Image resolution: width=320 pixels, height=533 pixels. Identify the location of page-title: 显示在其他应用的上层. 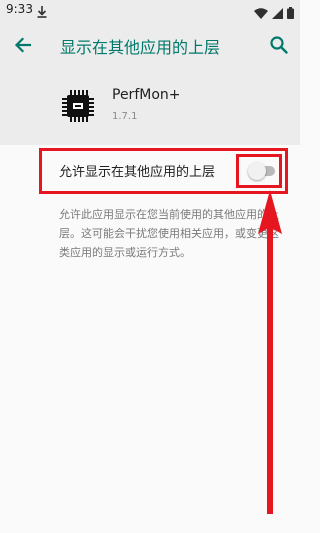
(140, 47).